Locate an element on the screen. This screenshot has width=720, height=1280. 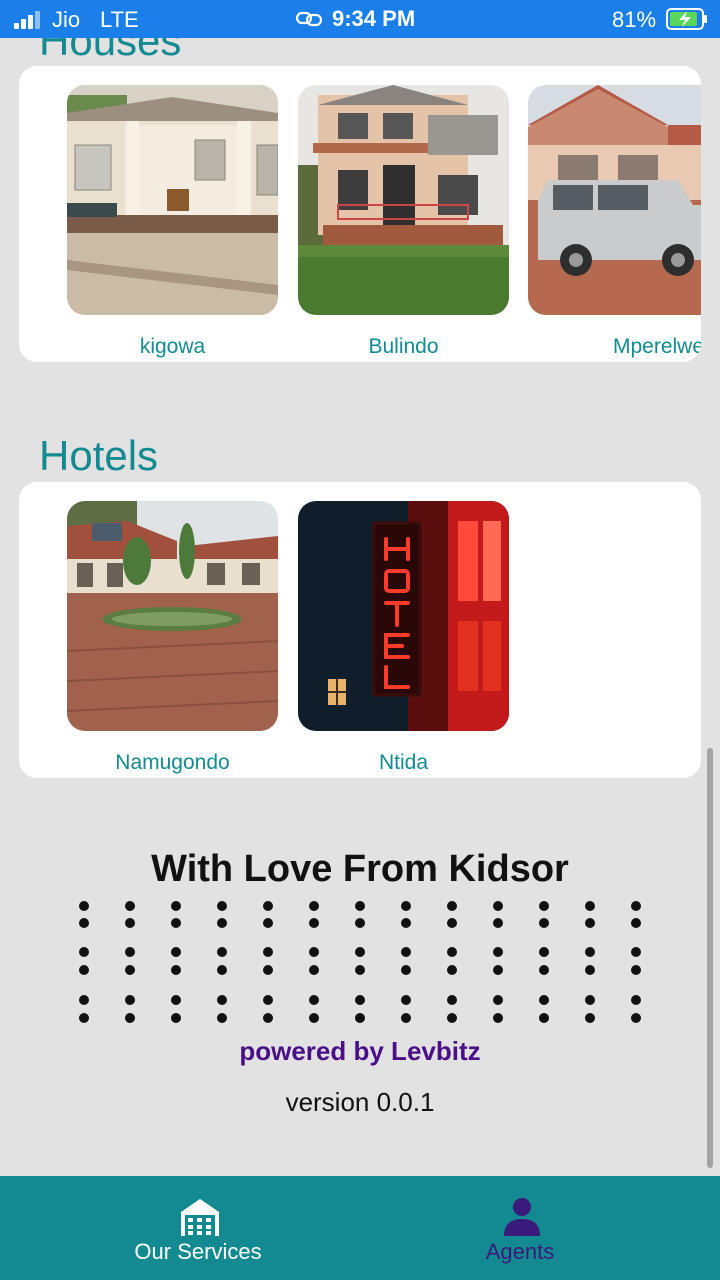
nav-our-services: Our Services is located at coordinates (198, 1228).